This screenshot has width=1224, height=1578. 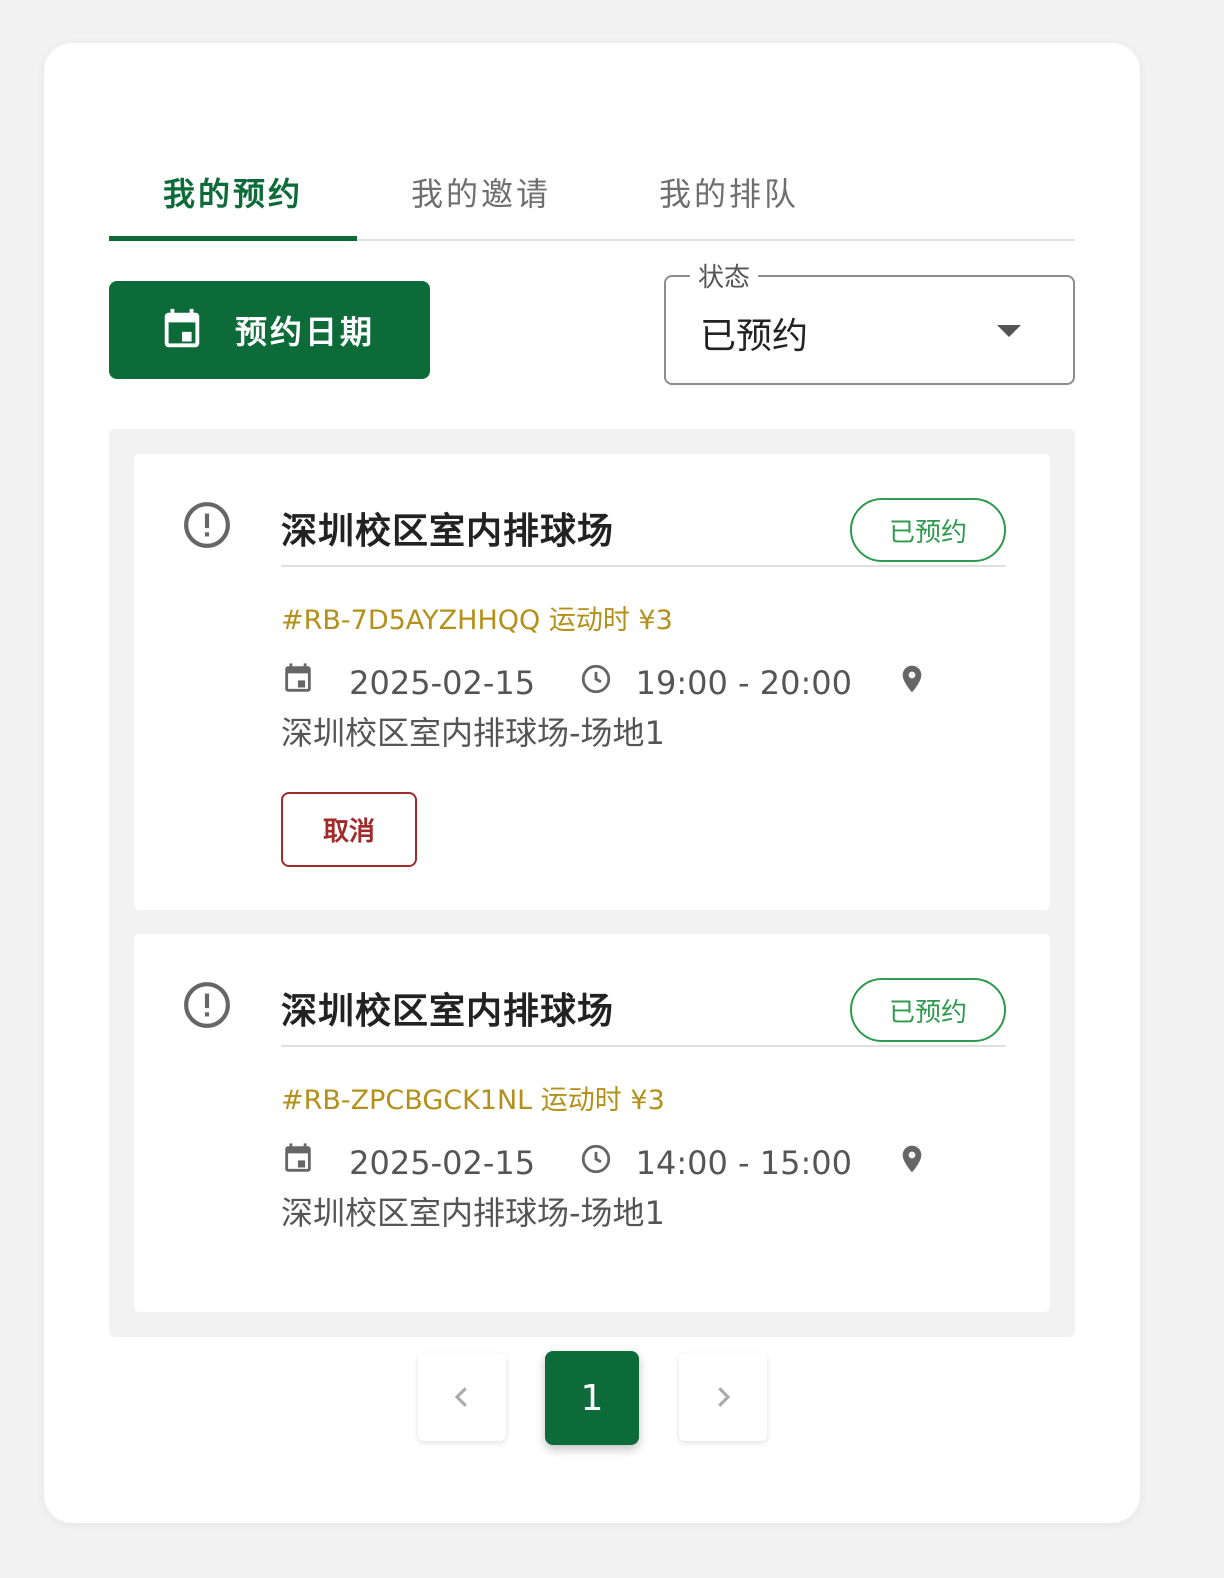 What do you see at coordinates (233, 192) in the screenshot?
I see `tab-my-reservations: 我的预约` at bounding box center [233, 192].